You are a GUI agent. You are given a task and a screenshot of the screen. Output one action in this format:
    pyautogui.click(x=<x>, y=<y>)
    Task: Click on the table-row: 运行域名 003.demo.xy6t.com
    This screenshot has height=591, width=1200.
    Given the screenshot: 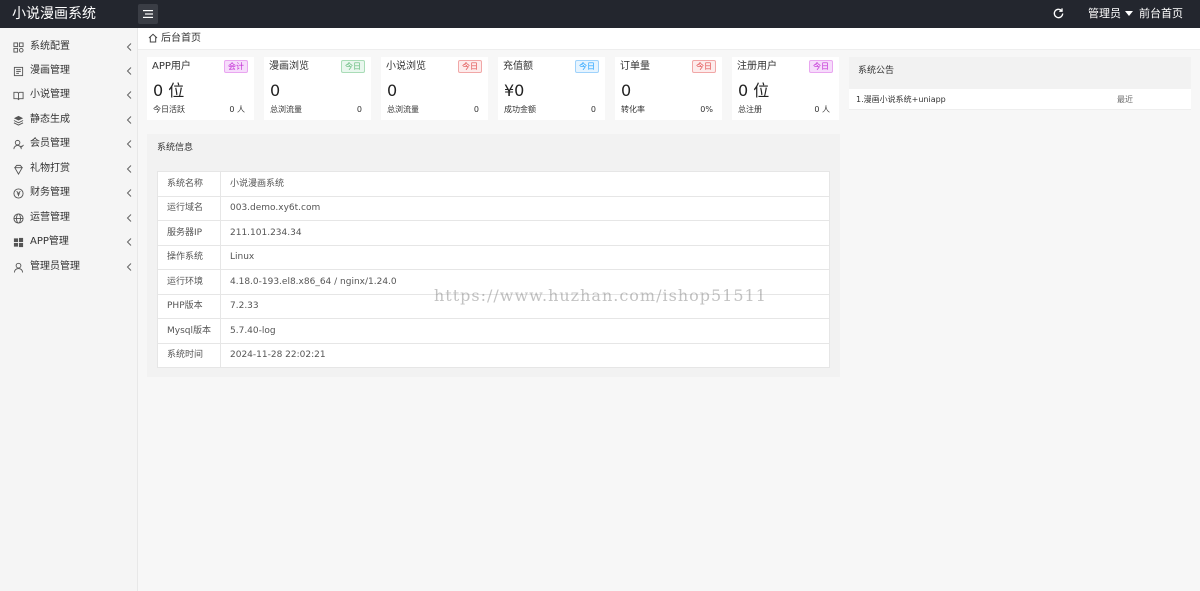 What is the action you would take?
    pyautogui.click(x=493, y=208)
    